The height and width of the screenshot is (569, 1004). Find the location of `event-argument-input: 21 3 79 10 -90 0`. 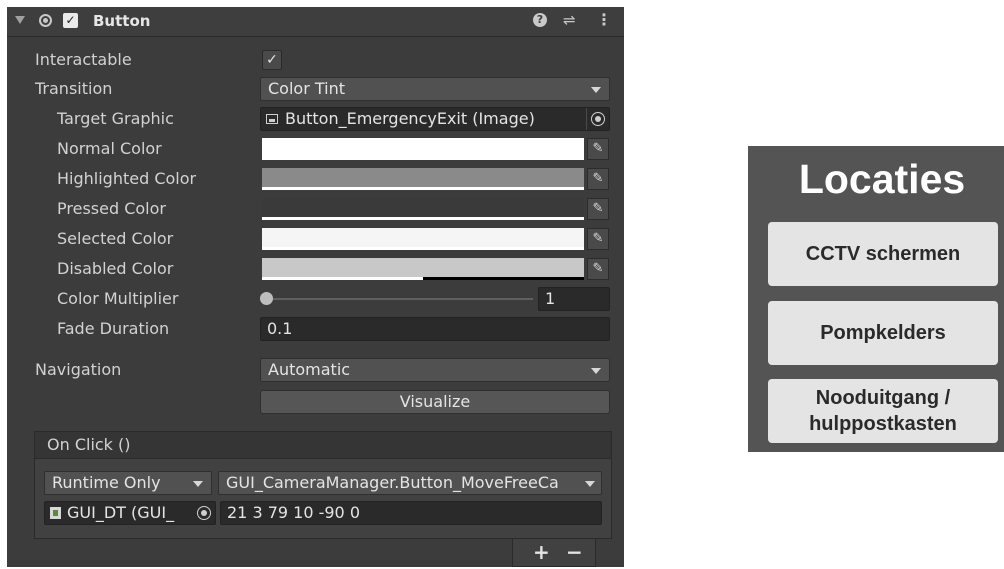

event-argument-input: 21 3 79 10 -90 0 is located at coordinates (411, 513).